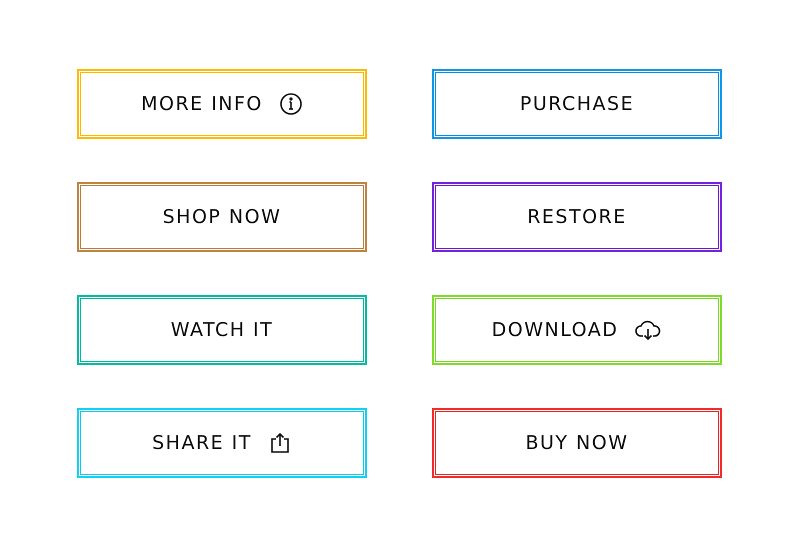  What do you see at coordinates (577, 104) in the screenshot?
I see `outlined-button: PURCHASE` at bounding box center [577, 104].